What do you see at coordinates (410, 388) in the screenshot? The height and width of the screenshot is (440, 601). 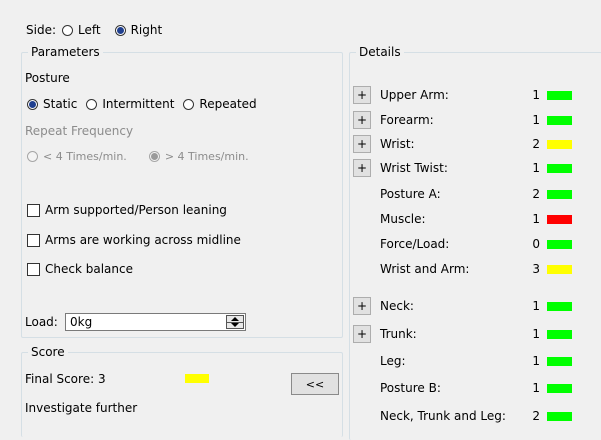 I see `detail-label: Posture B:` at bounding box center [410, 388].